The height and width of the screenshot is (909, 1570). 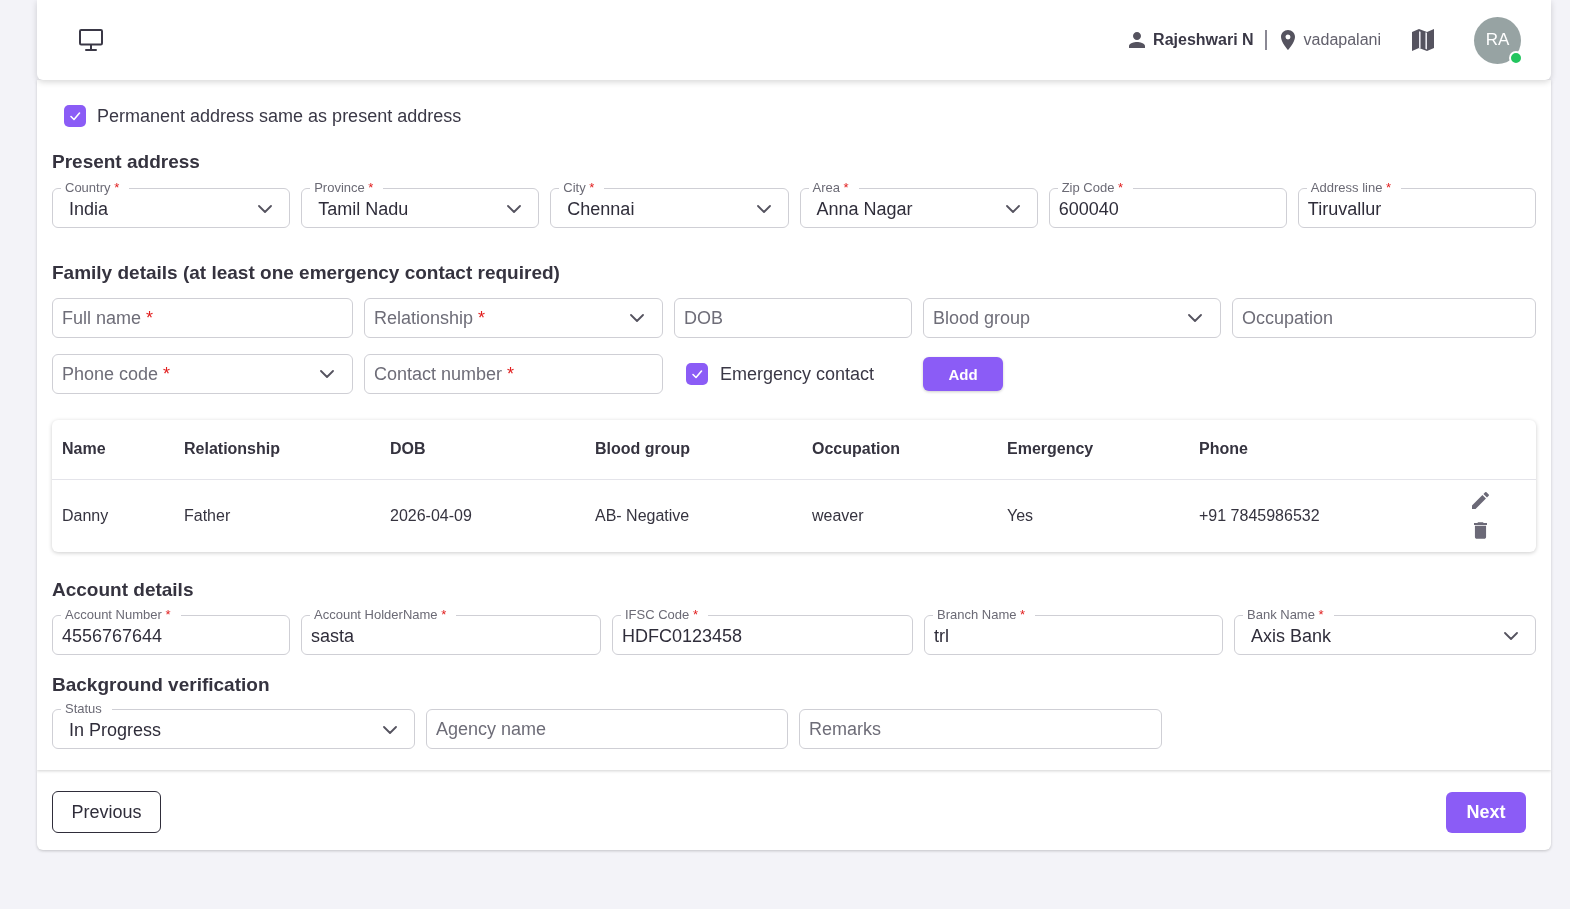 I want to click on input-field: Address line * Tiruvallur, so click(x=1416, y=204).